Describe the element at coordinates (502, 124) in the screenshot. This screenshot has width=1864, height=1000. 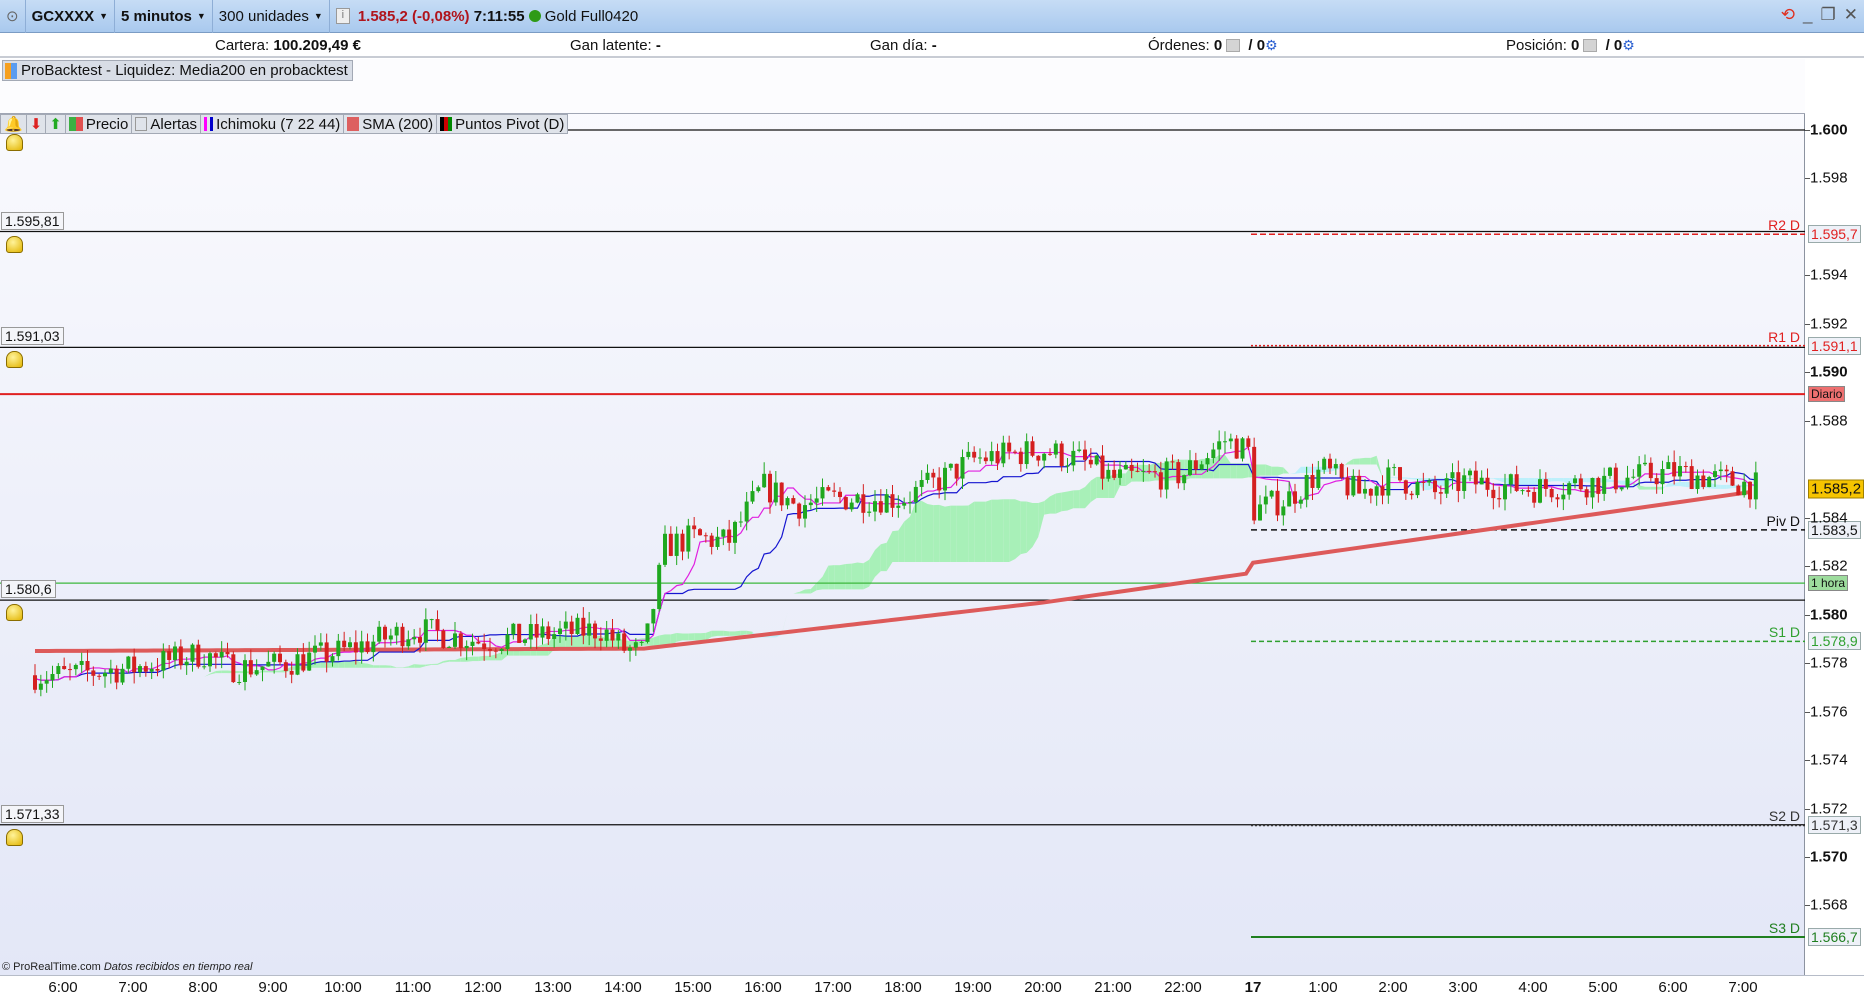
I see `legend-pivots: Puntos Pivot (D)` at that location.